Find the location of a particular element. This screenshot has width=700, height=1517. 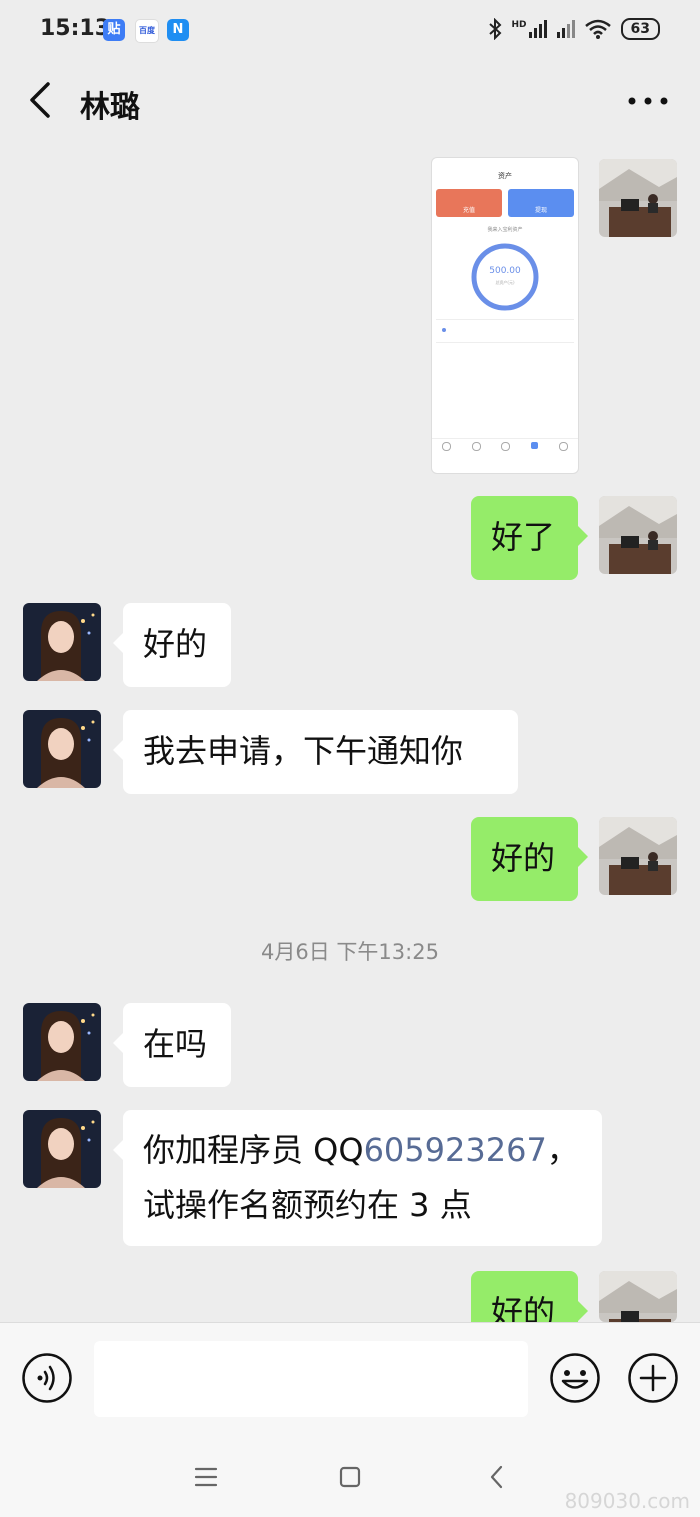

message-line: 试操作名额预约在 3 点 is located at coordinates (307, 1205).